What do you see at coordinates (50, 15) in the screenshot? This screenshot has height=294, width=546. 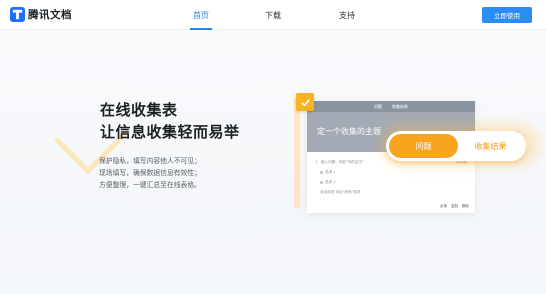 I see `logo-text: 腾讯文档` at bounding box center [50, 15].